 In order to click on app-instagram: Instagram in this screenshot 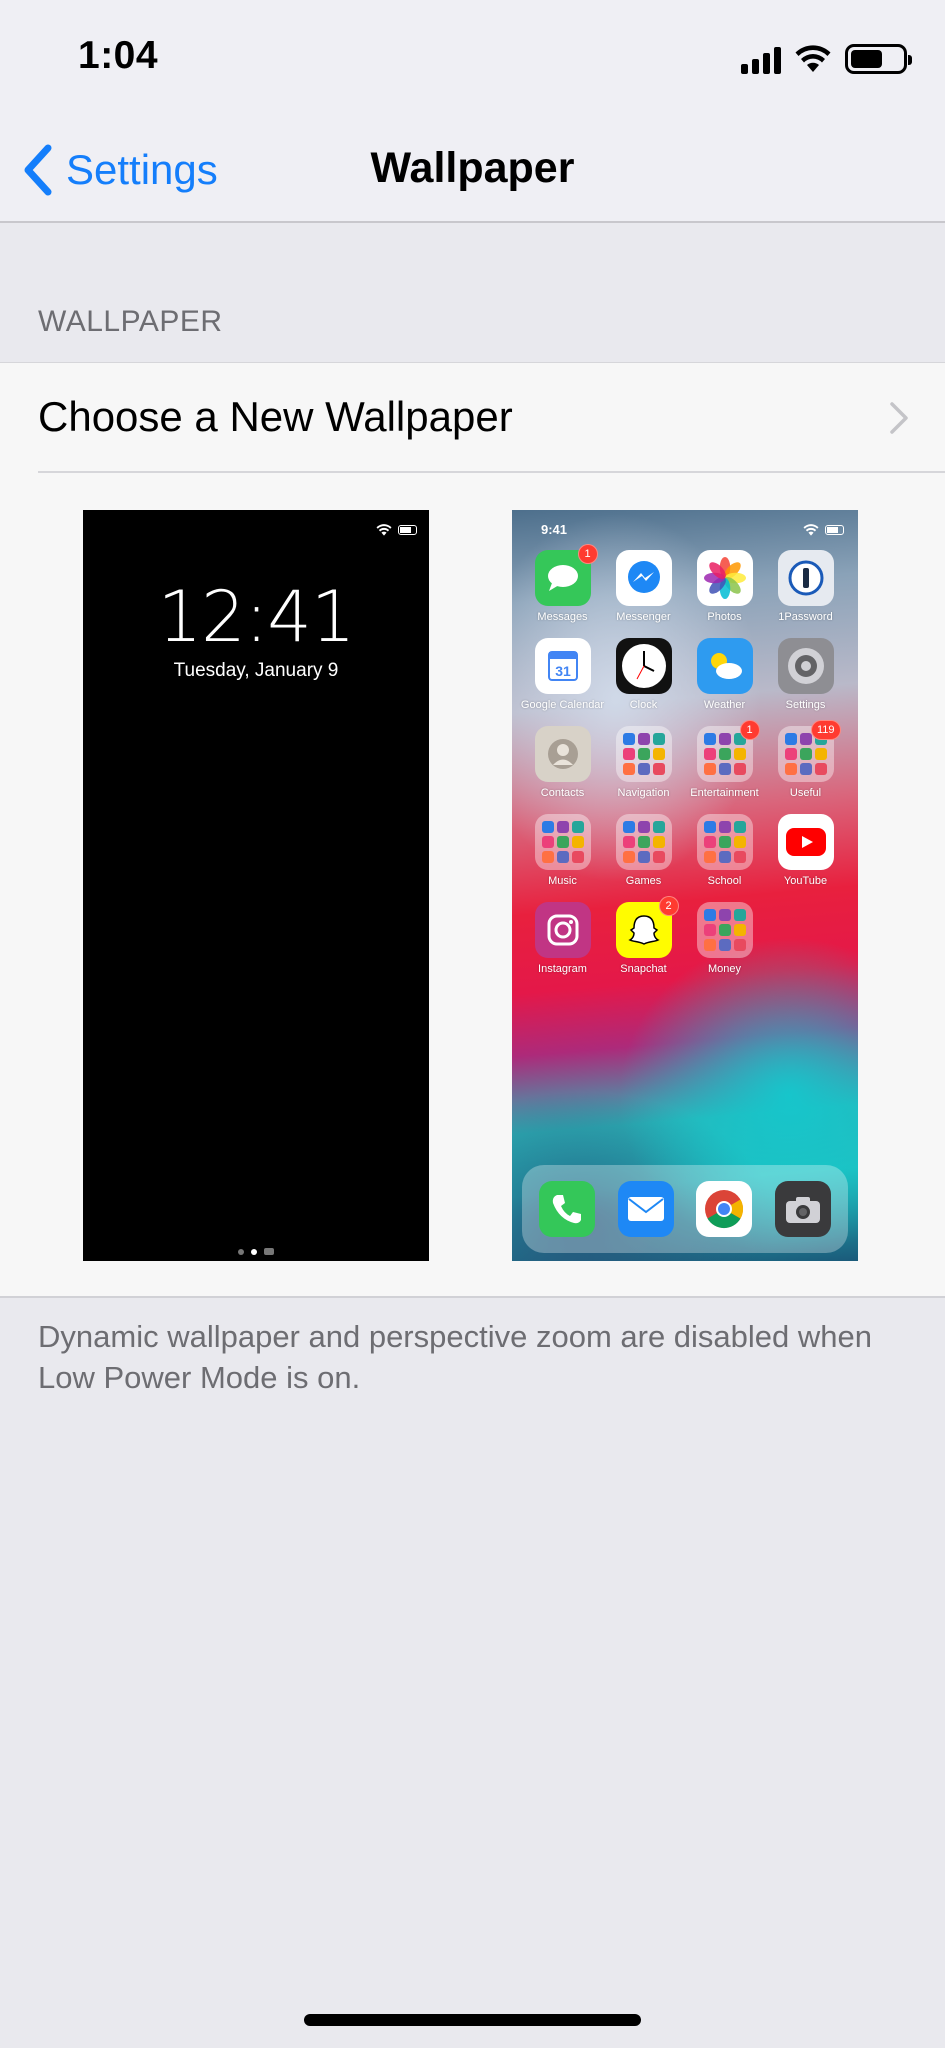, I will do `click(562, 938)`.